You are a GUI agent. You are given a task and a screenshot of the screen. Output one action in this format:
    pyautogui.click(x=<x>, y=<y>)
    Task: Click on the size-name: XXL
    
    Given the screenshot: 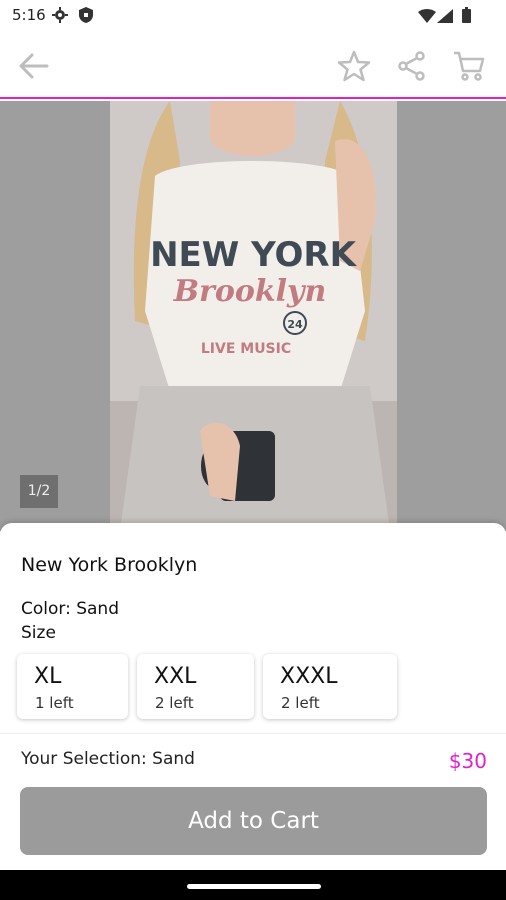 What is the action you would take?
    pyautogui.click(x=175, y=676)
    